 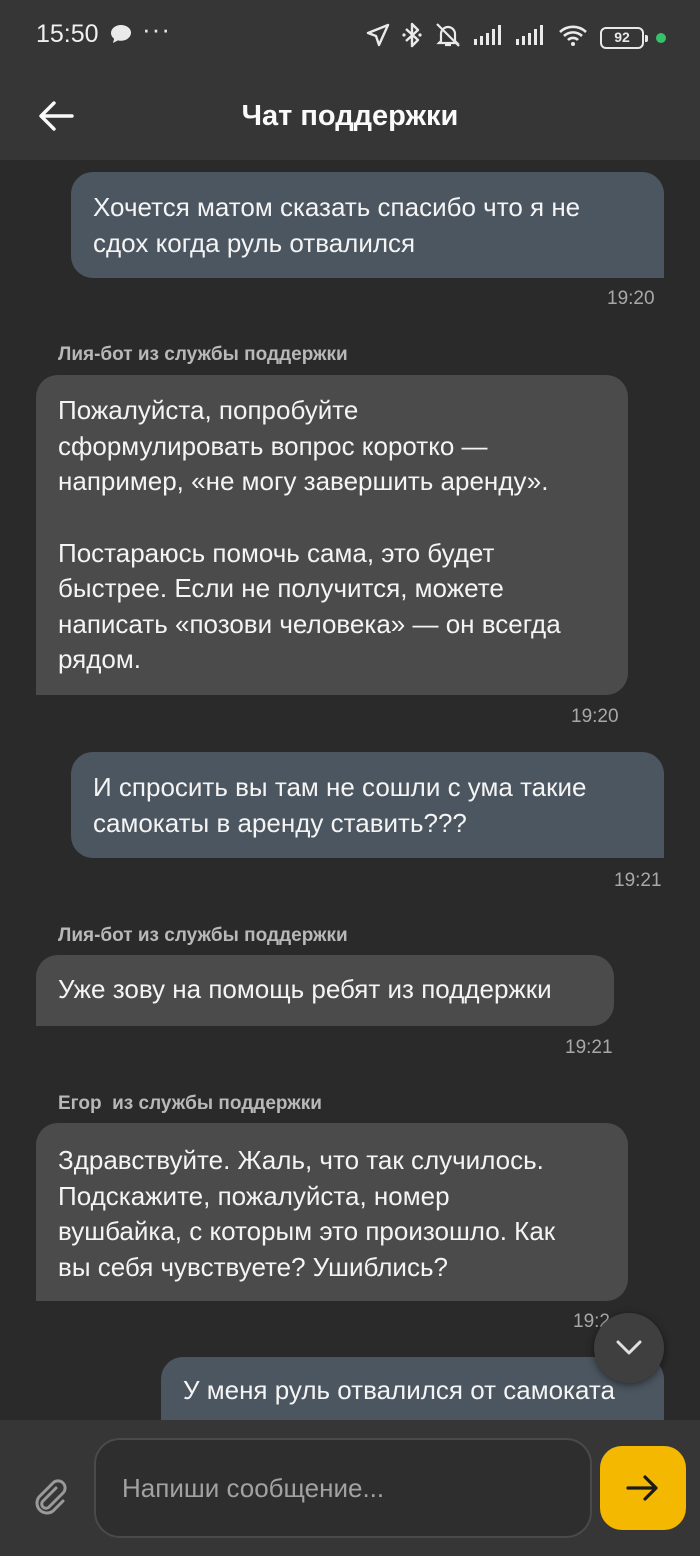 I want to click on message-line: вы себя чувствуете? Ушиблись?, so click(x=253, y=1266).